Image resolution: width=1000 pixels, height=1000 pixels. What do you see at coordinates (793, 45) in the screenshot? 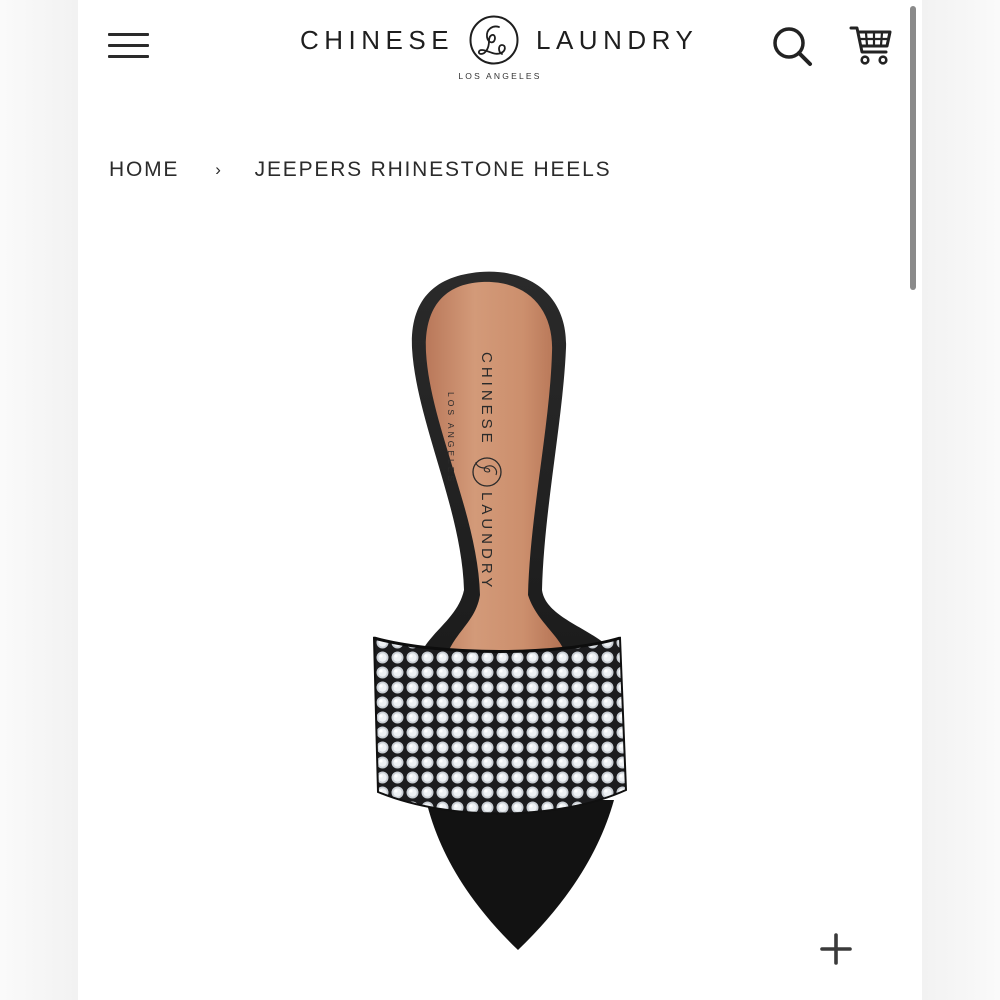
I see `search-icon` at bounding box center [793, 45].